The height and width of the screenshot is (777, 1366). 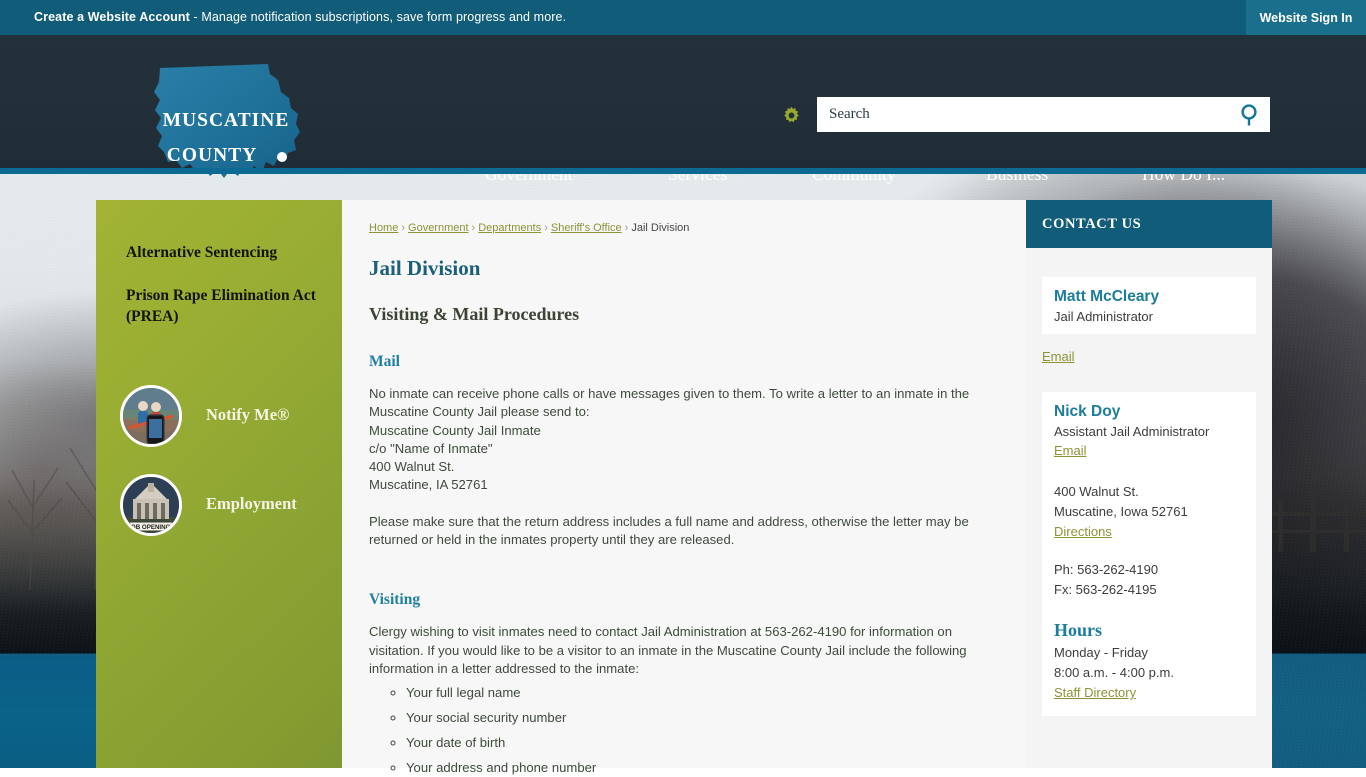 I want to click on search-input, so click(x=1024, y=114).